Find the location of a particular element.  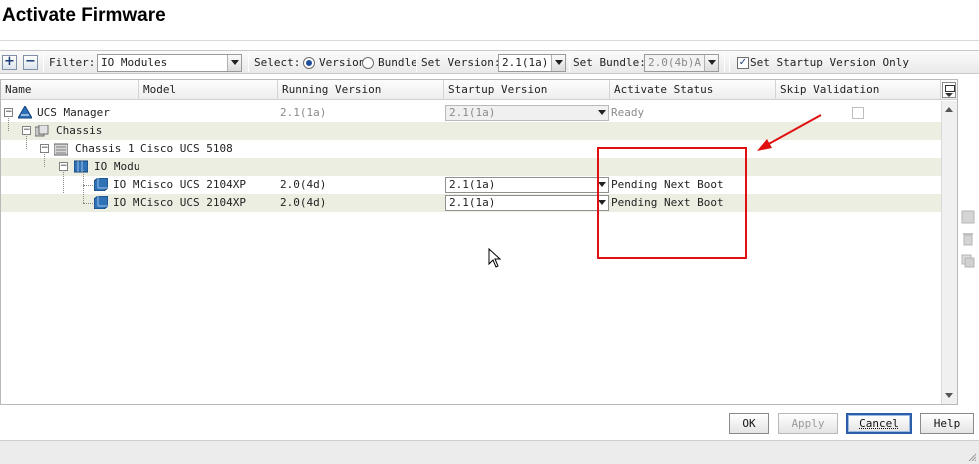

annotation-arrow-icon is located at coordinates (789, 132).